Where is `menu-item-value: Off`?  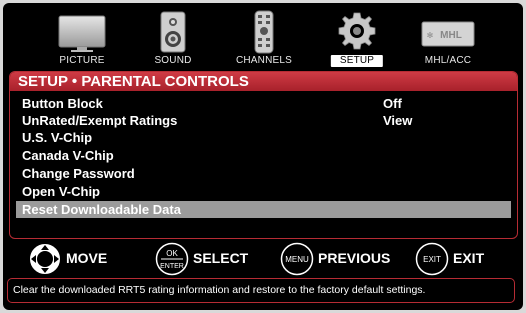 menu-item-value: Off is located at coordinates (392, 103).